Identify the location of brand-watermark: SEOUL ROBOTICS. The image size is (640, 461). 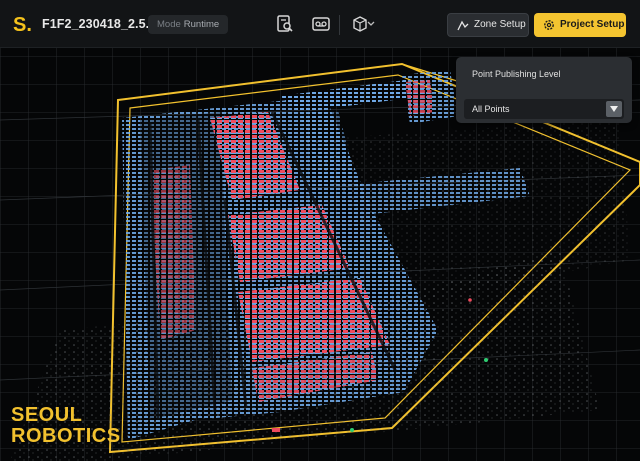
(66, 426).